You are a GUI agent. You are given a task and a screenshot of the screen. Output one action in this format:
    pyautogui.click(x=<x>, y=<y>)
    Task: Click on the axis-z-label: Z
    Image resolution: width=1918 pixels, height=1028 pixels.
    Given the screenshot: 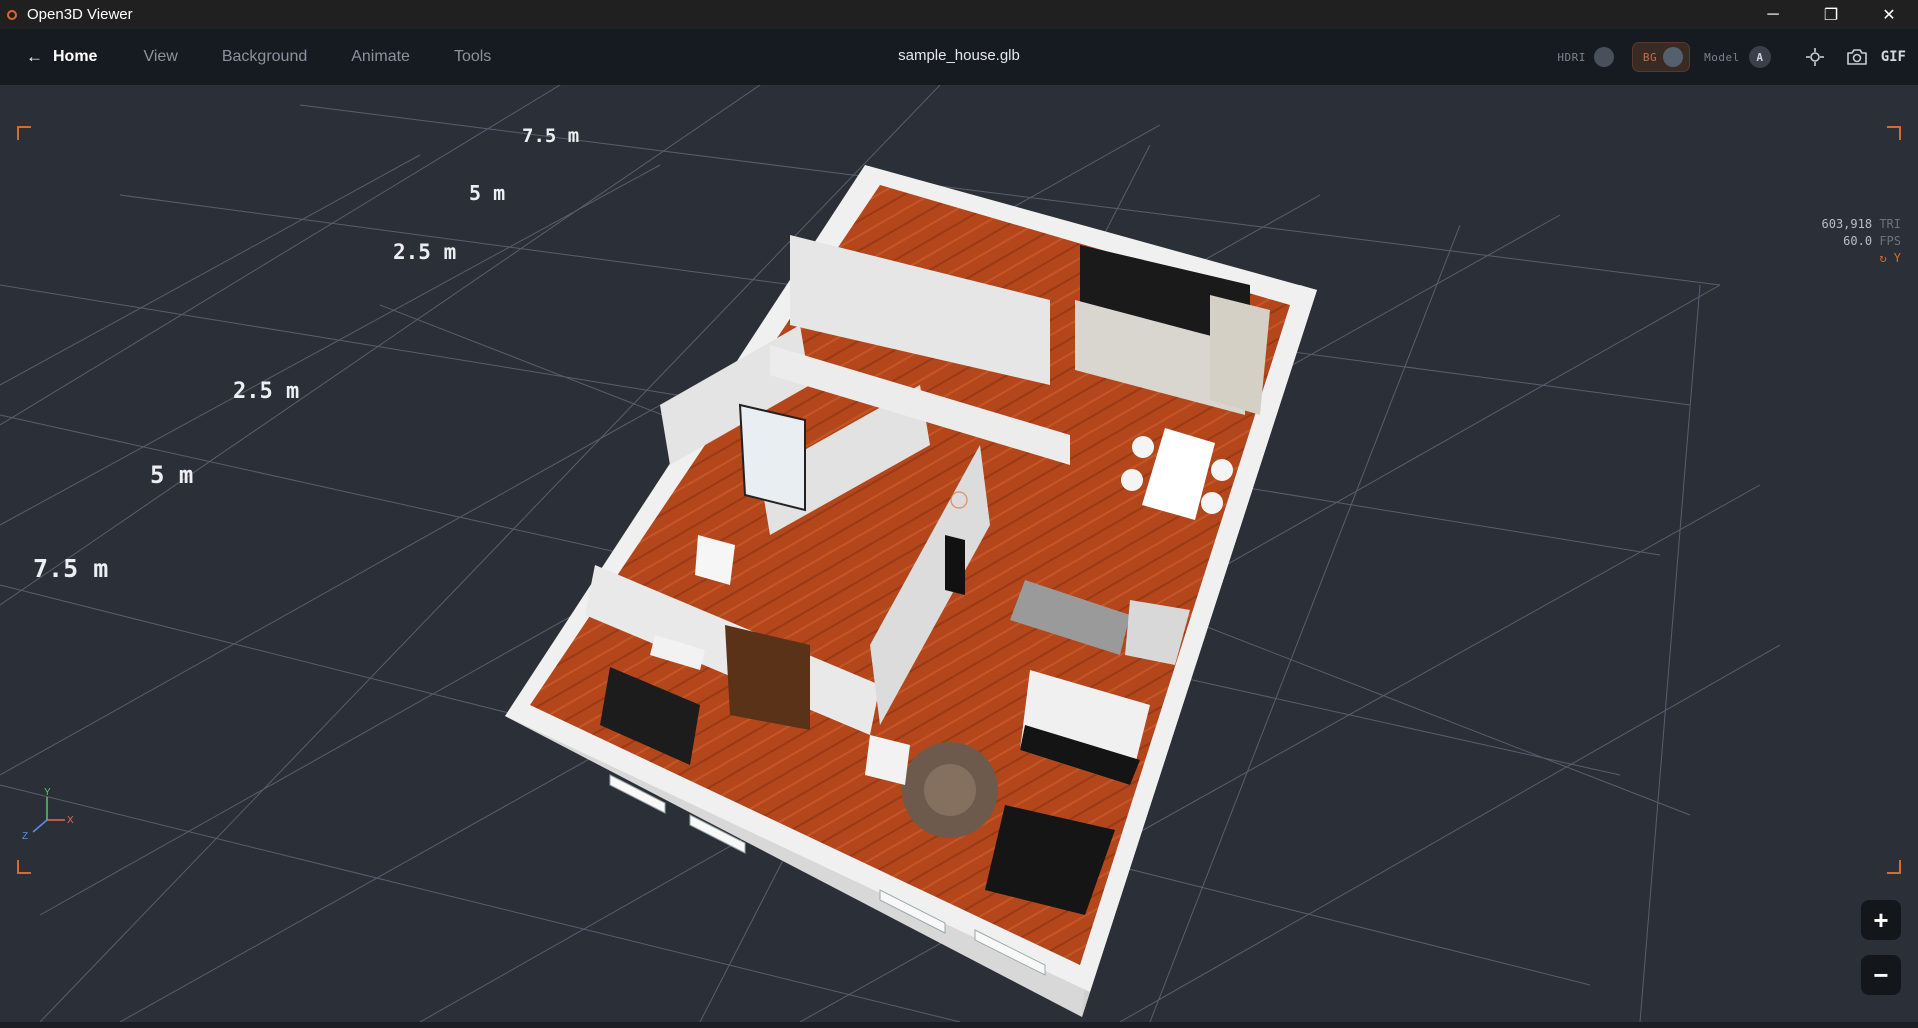 What is the action you would take?
    pyautogui.click(x=25, y=836)
    